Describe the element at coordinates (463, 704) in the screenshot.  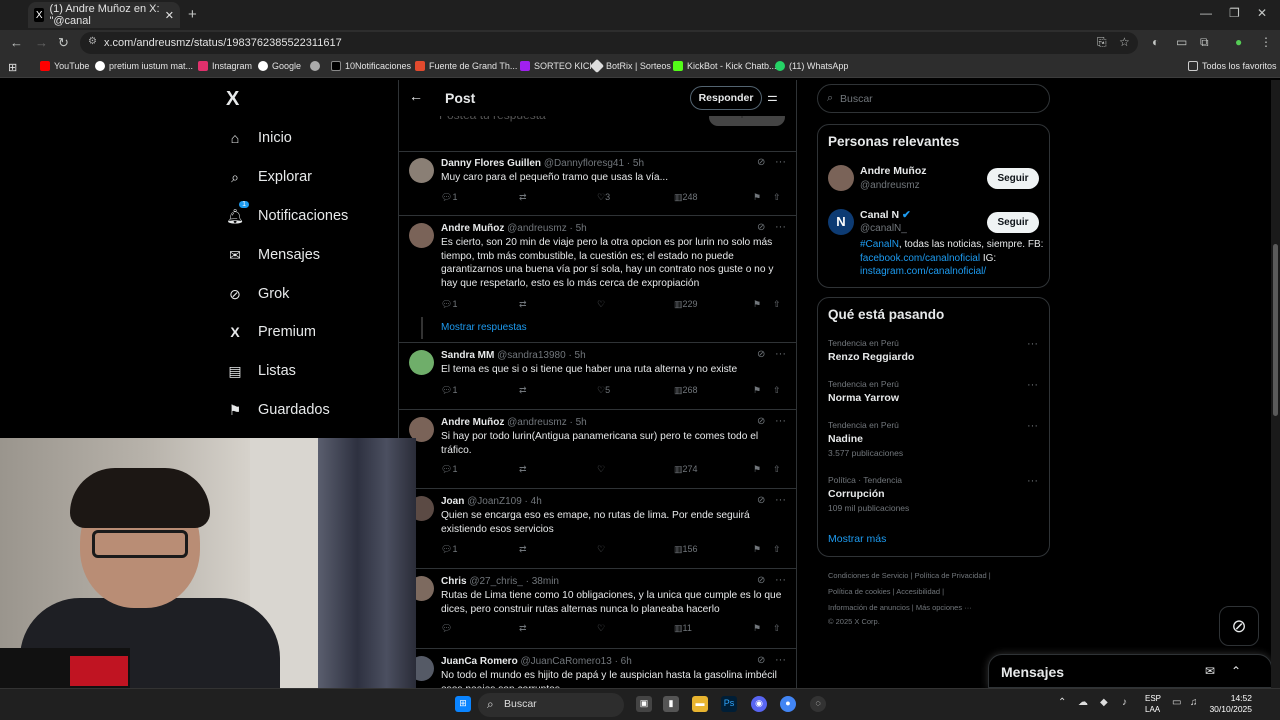
I see `windows-start-icon: ⊞` at that location.